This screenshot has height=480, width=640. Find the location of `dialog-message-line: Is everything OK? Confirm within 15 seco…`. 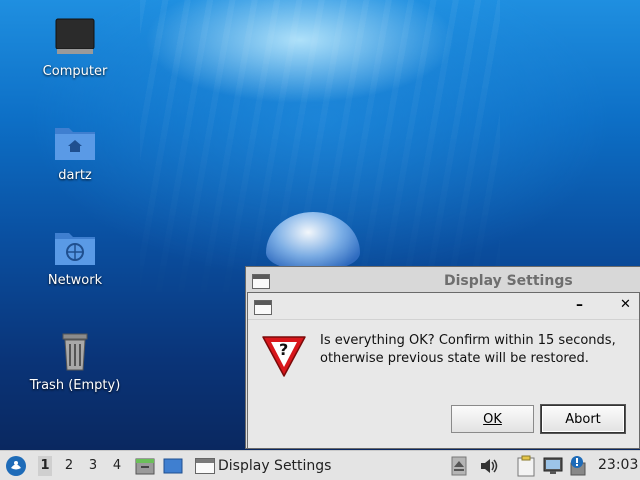

dialog-message-line: Is everything OK? Confirm within 15 seco… is located at coordinates (468, 340).